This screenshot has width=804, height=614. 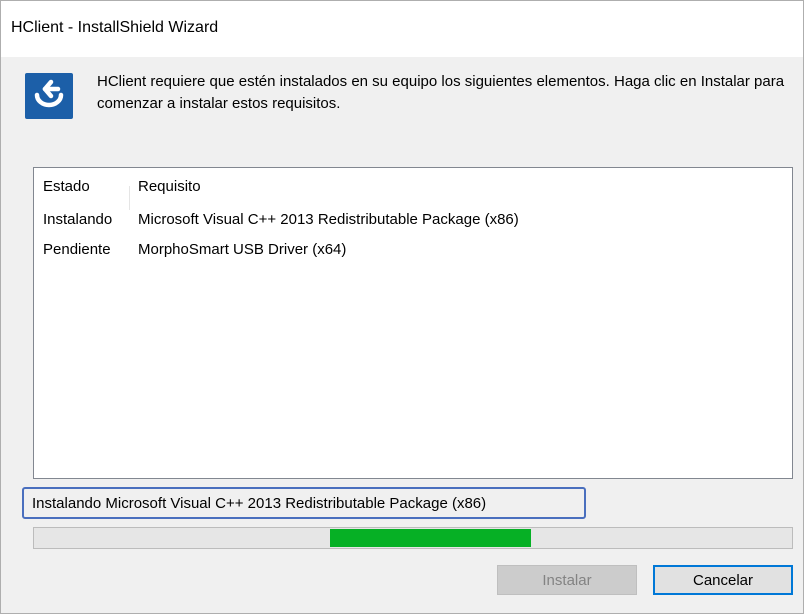 I want to click on list-item: Pendiente MorphoSmart USB Driver (x64), so click(x=413, y=252).